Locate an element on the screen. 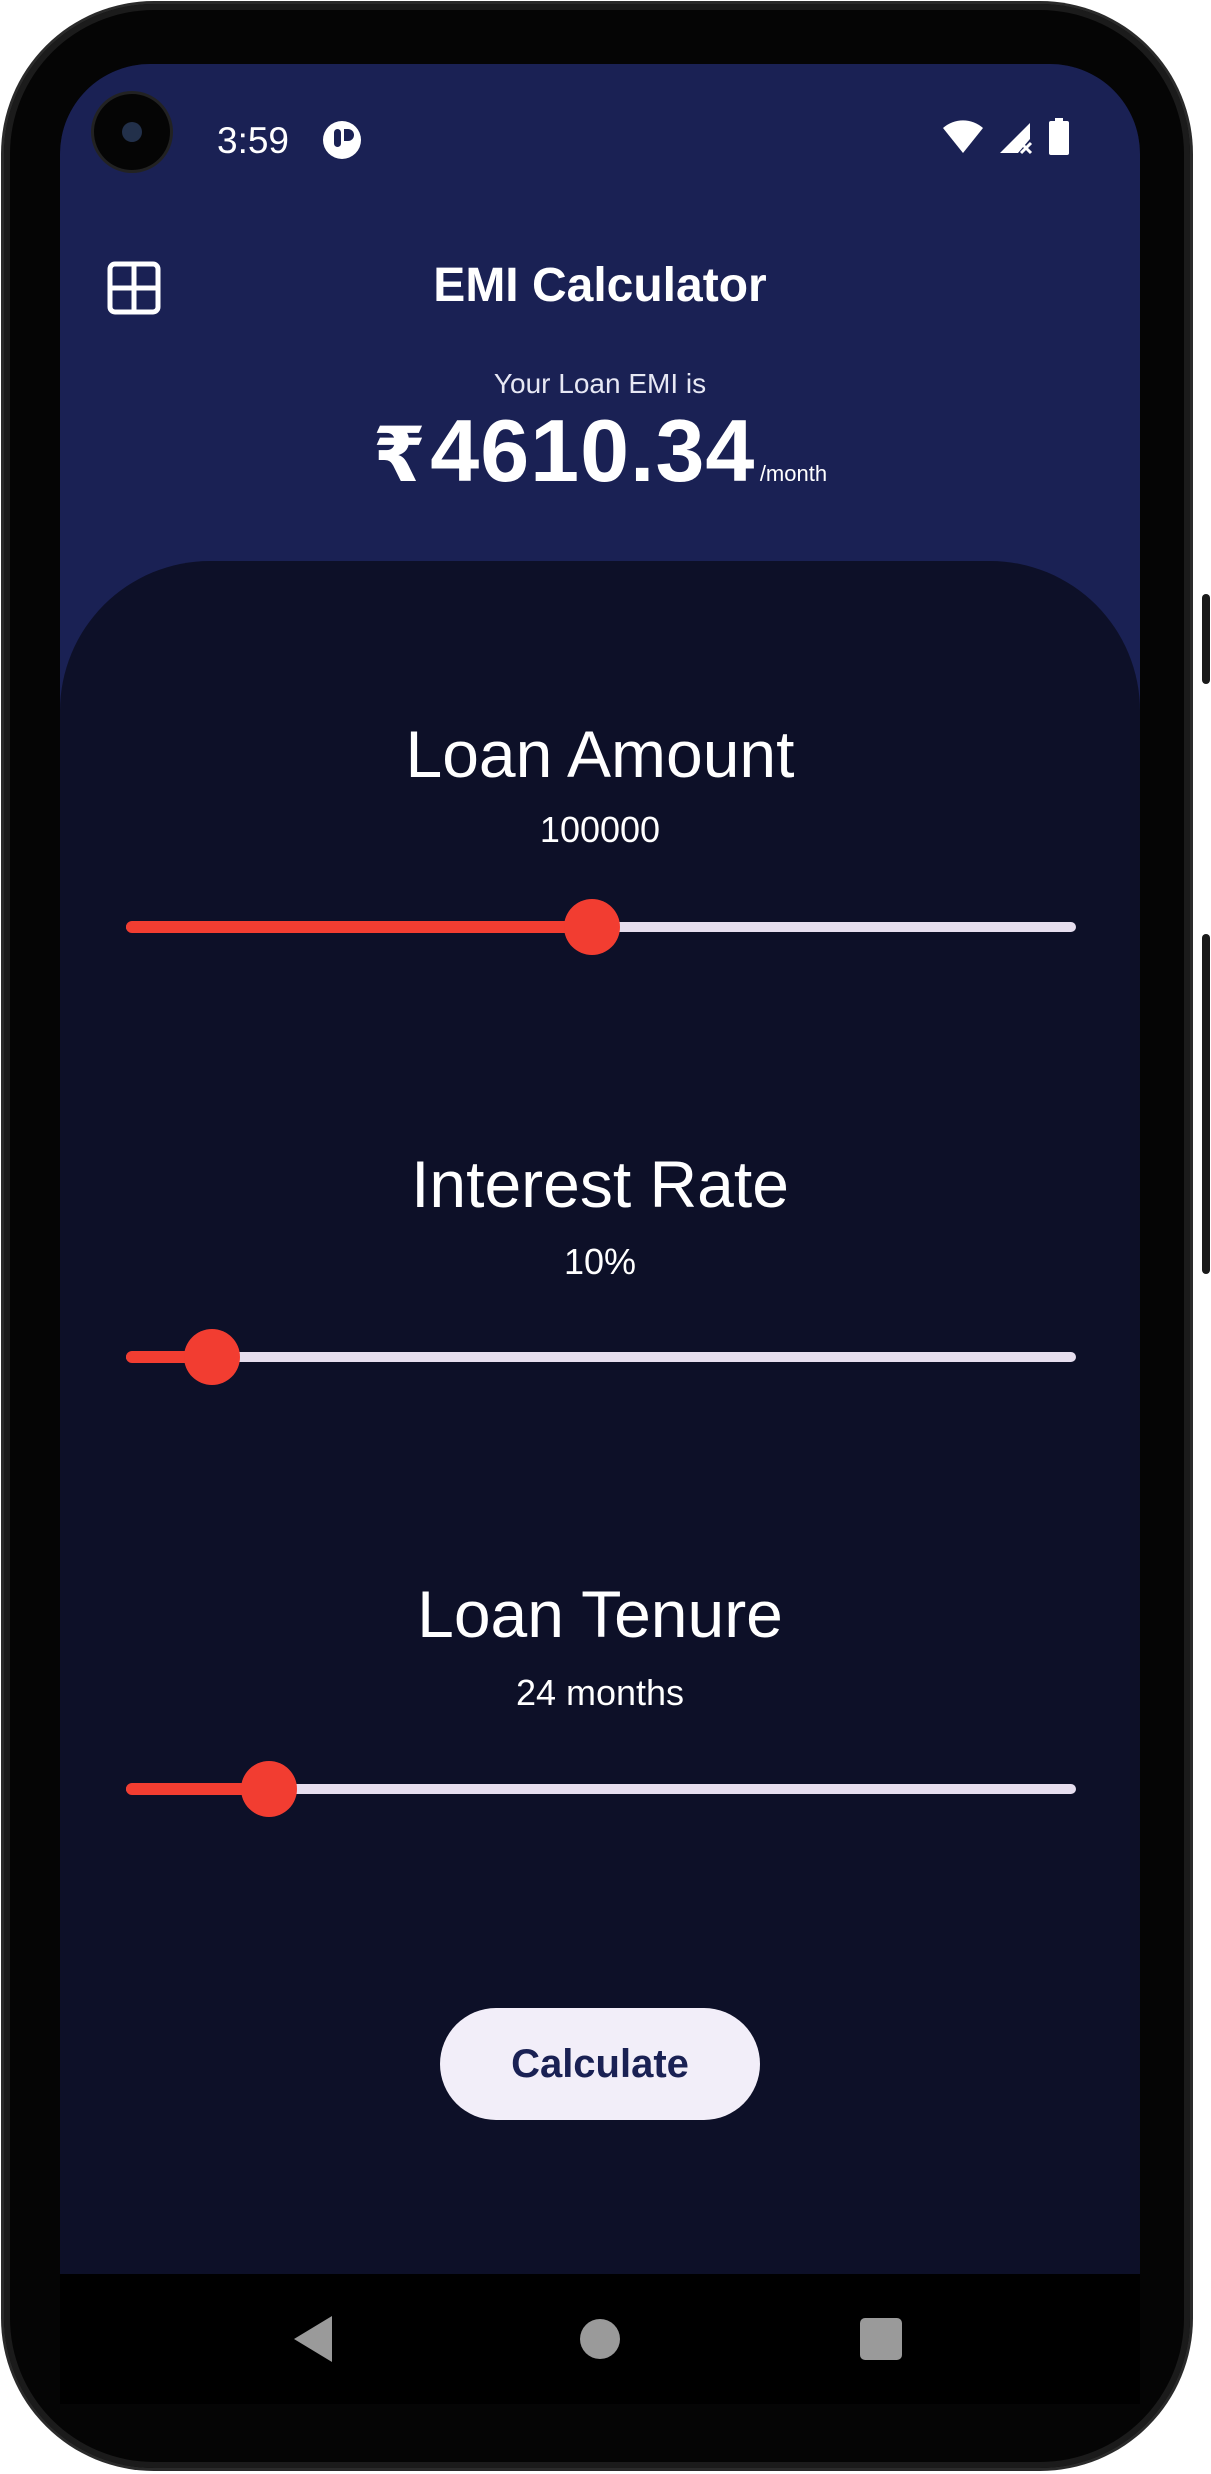 The height and width of the screenshot is (2474, 1211). front-camera is located at coordinates (132, 132).